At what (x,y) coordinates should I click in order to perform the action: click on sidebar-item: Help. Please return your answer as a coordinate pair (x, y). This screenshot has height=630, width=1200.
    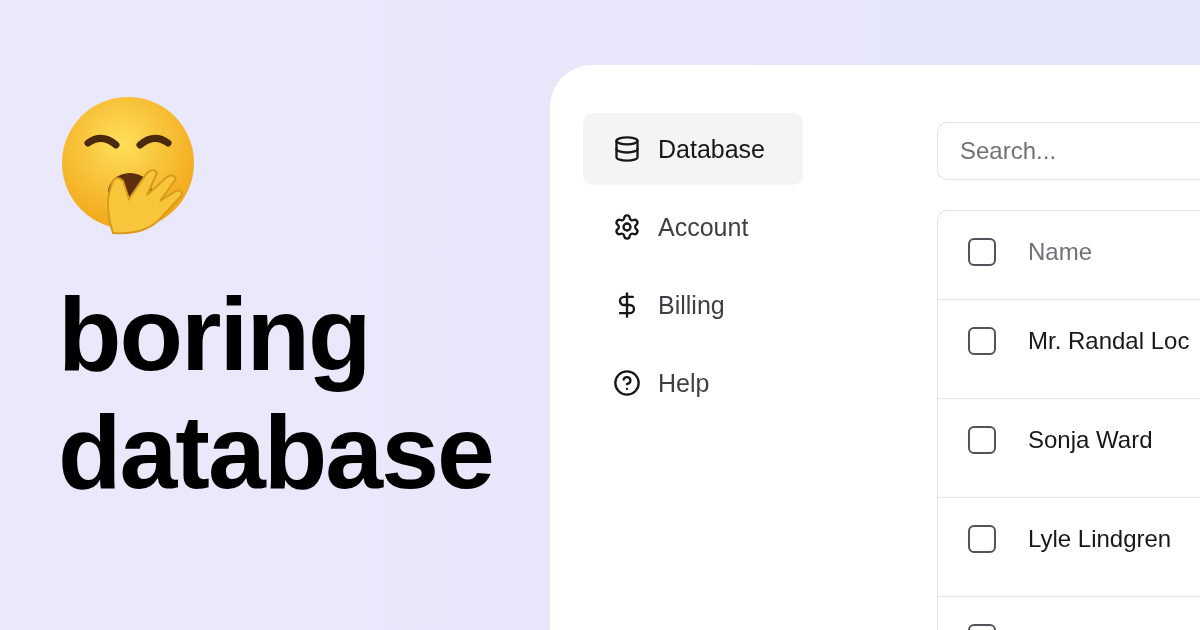
    Looking at the image, I should click on (693, 383).